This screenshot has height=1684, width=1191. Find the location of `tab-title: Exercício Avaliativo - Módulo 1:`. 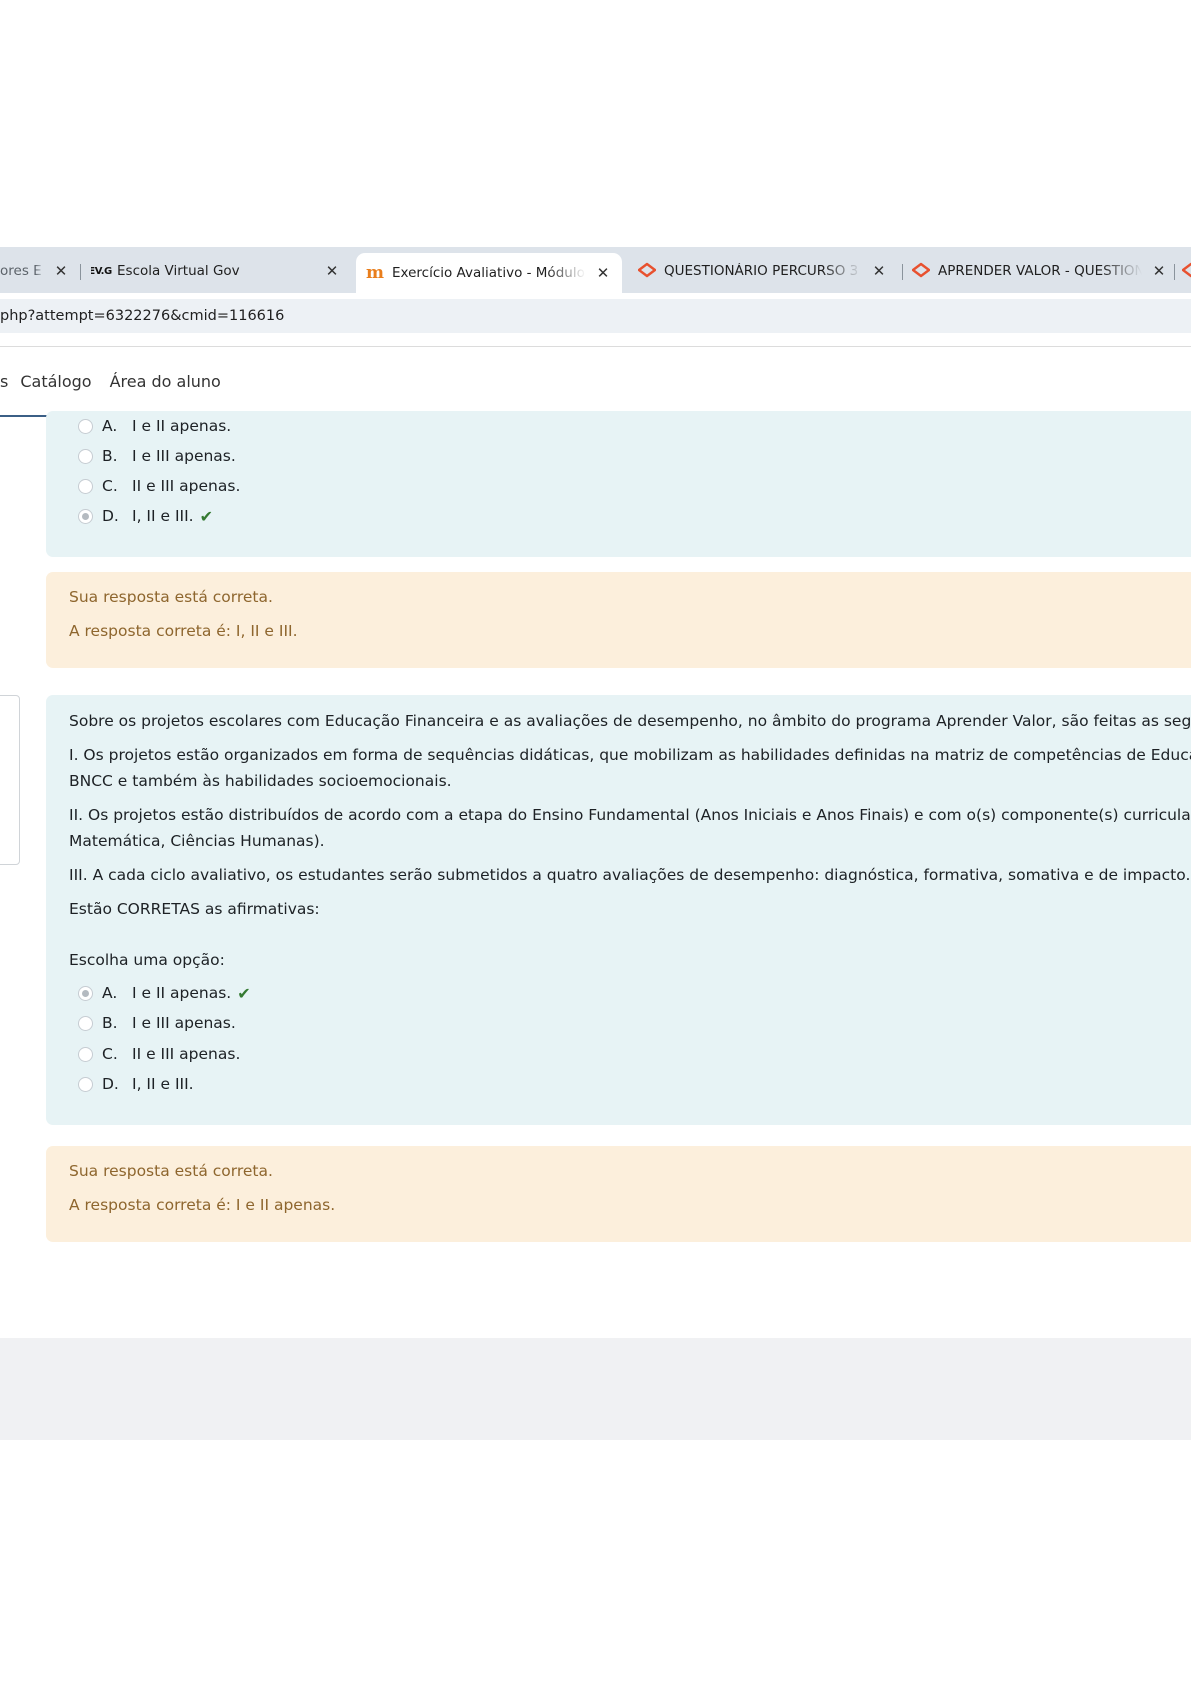

tab-title: Exercício Avaliativo - Módulo 1: is located at coordinates (489, 273).